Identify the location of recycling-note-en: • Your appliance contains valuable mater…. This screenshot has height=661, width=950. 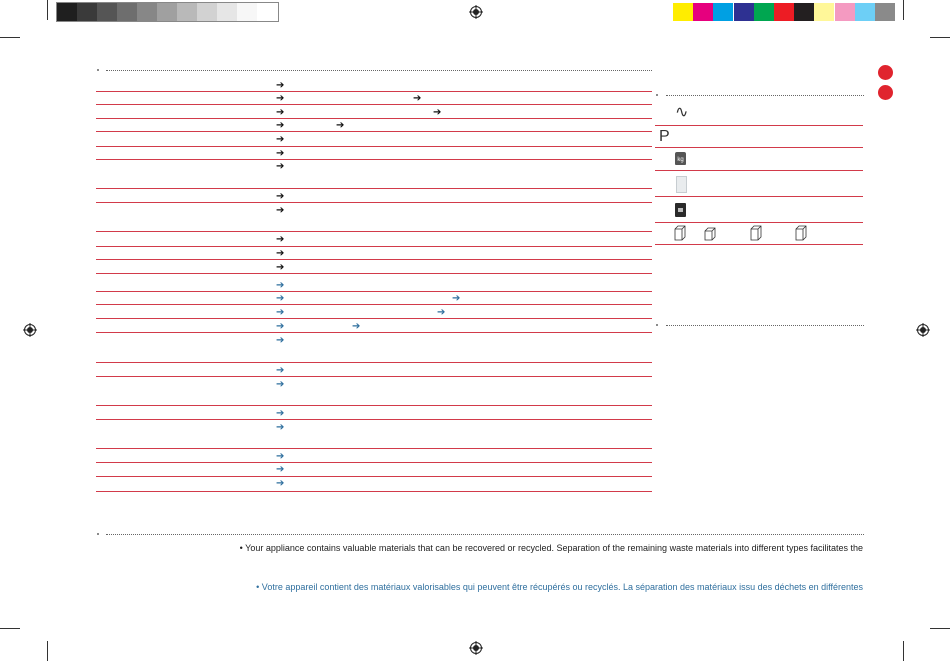
(551, 548).